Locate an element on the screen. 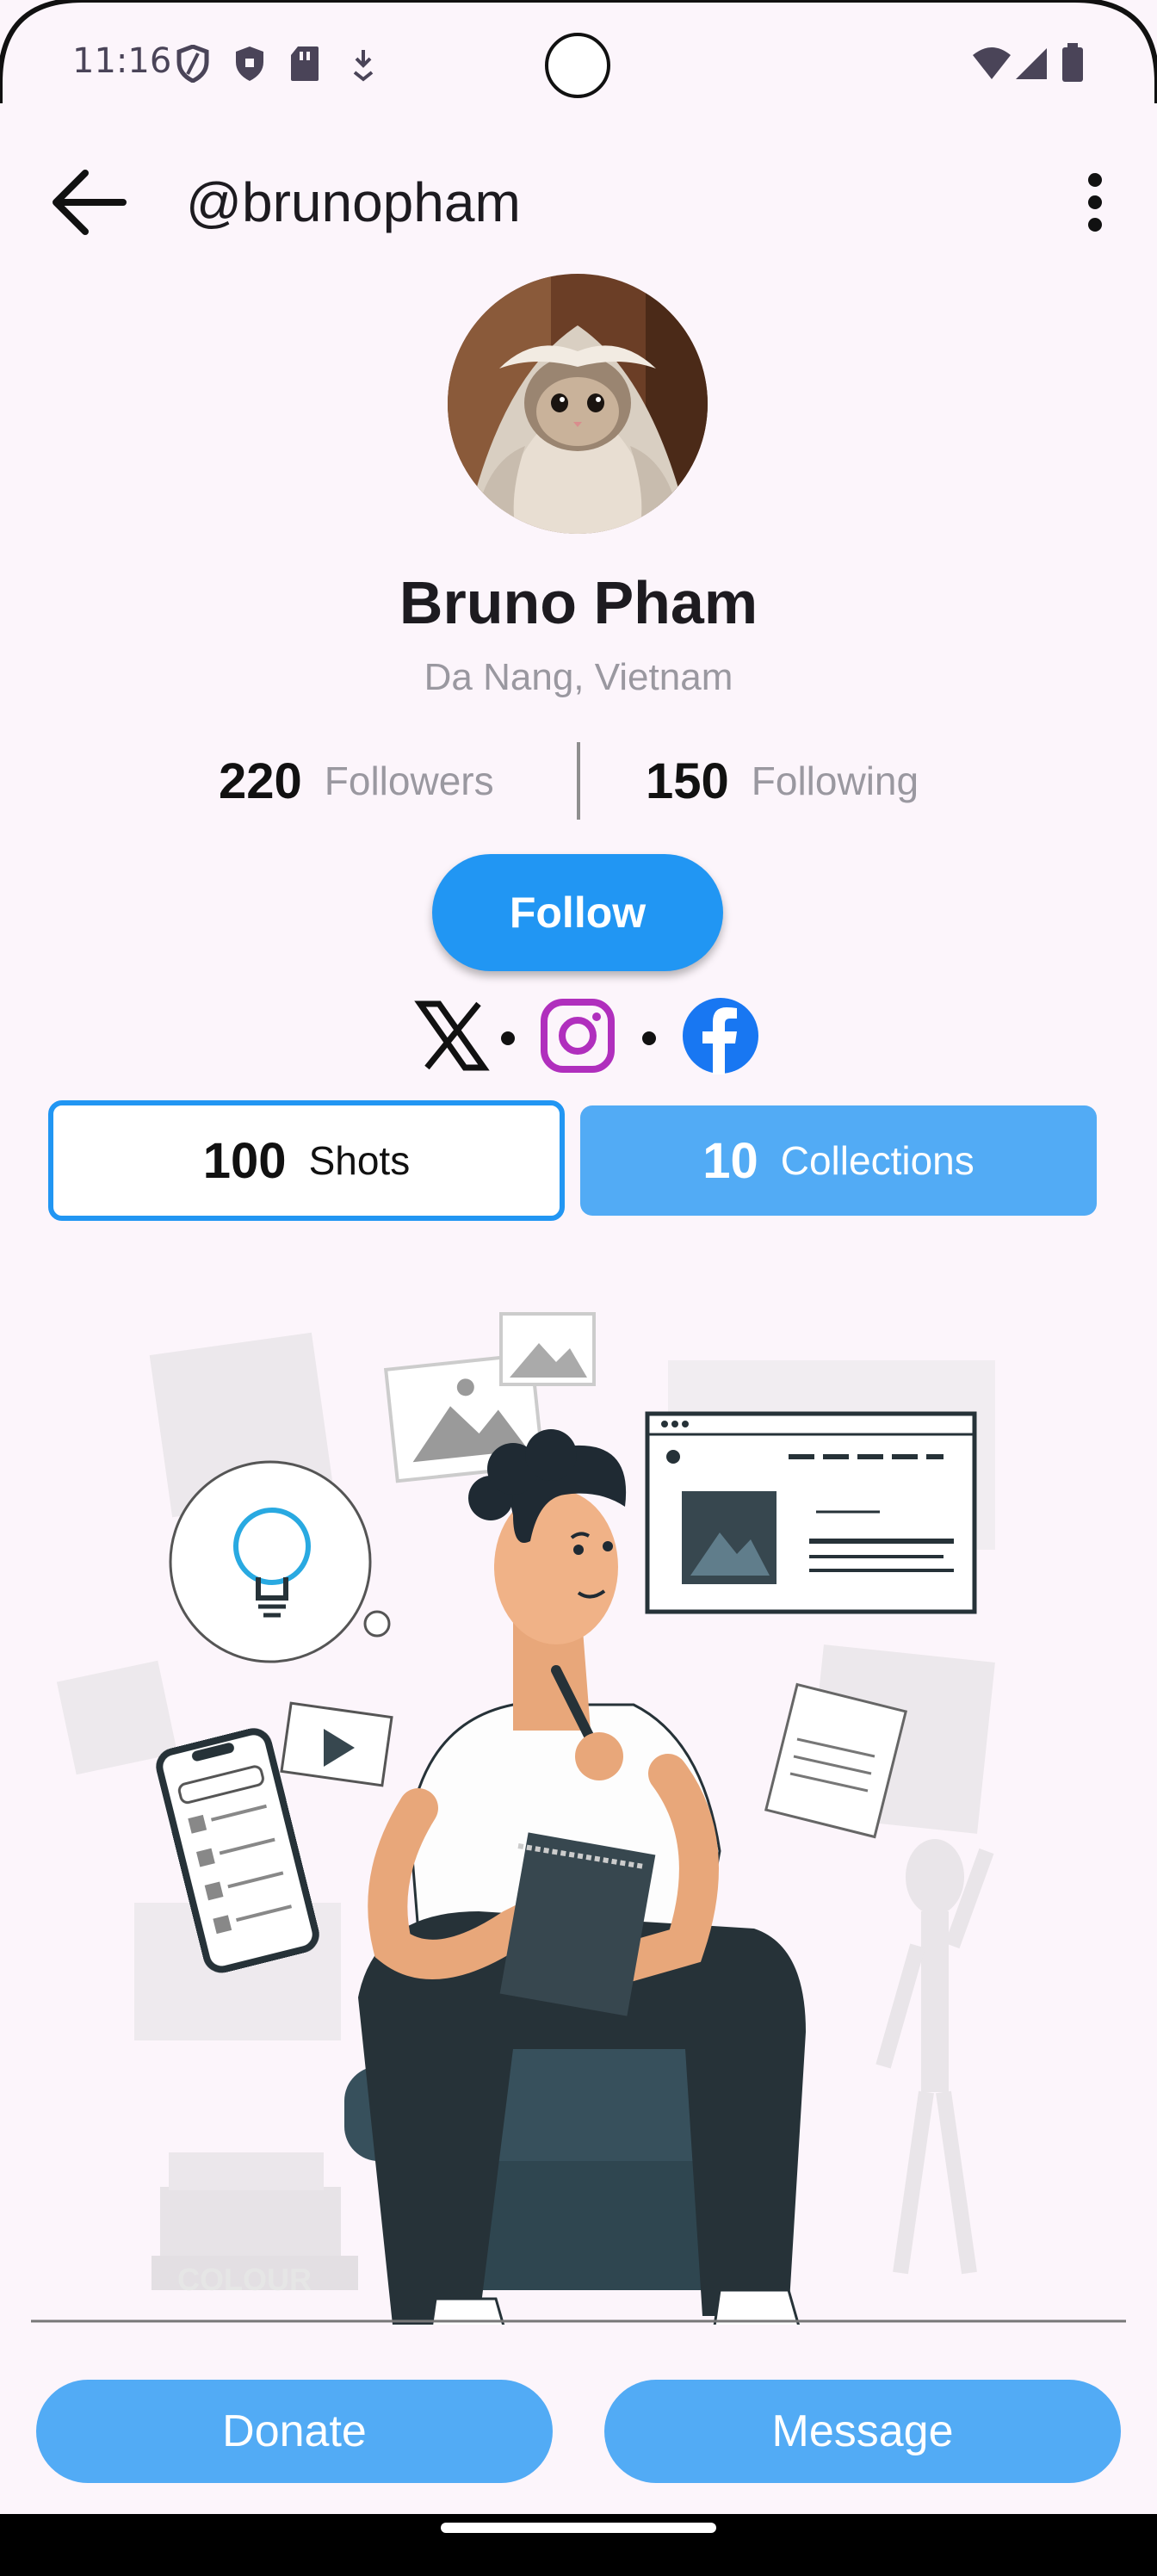  profile-avatar is located at coordinates (578, 404).